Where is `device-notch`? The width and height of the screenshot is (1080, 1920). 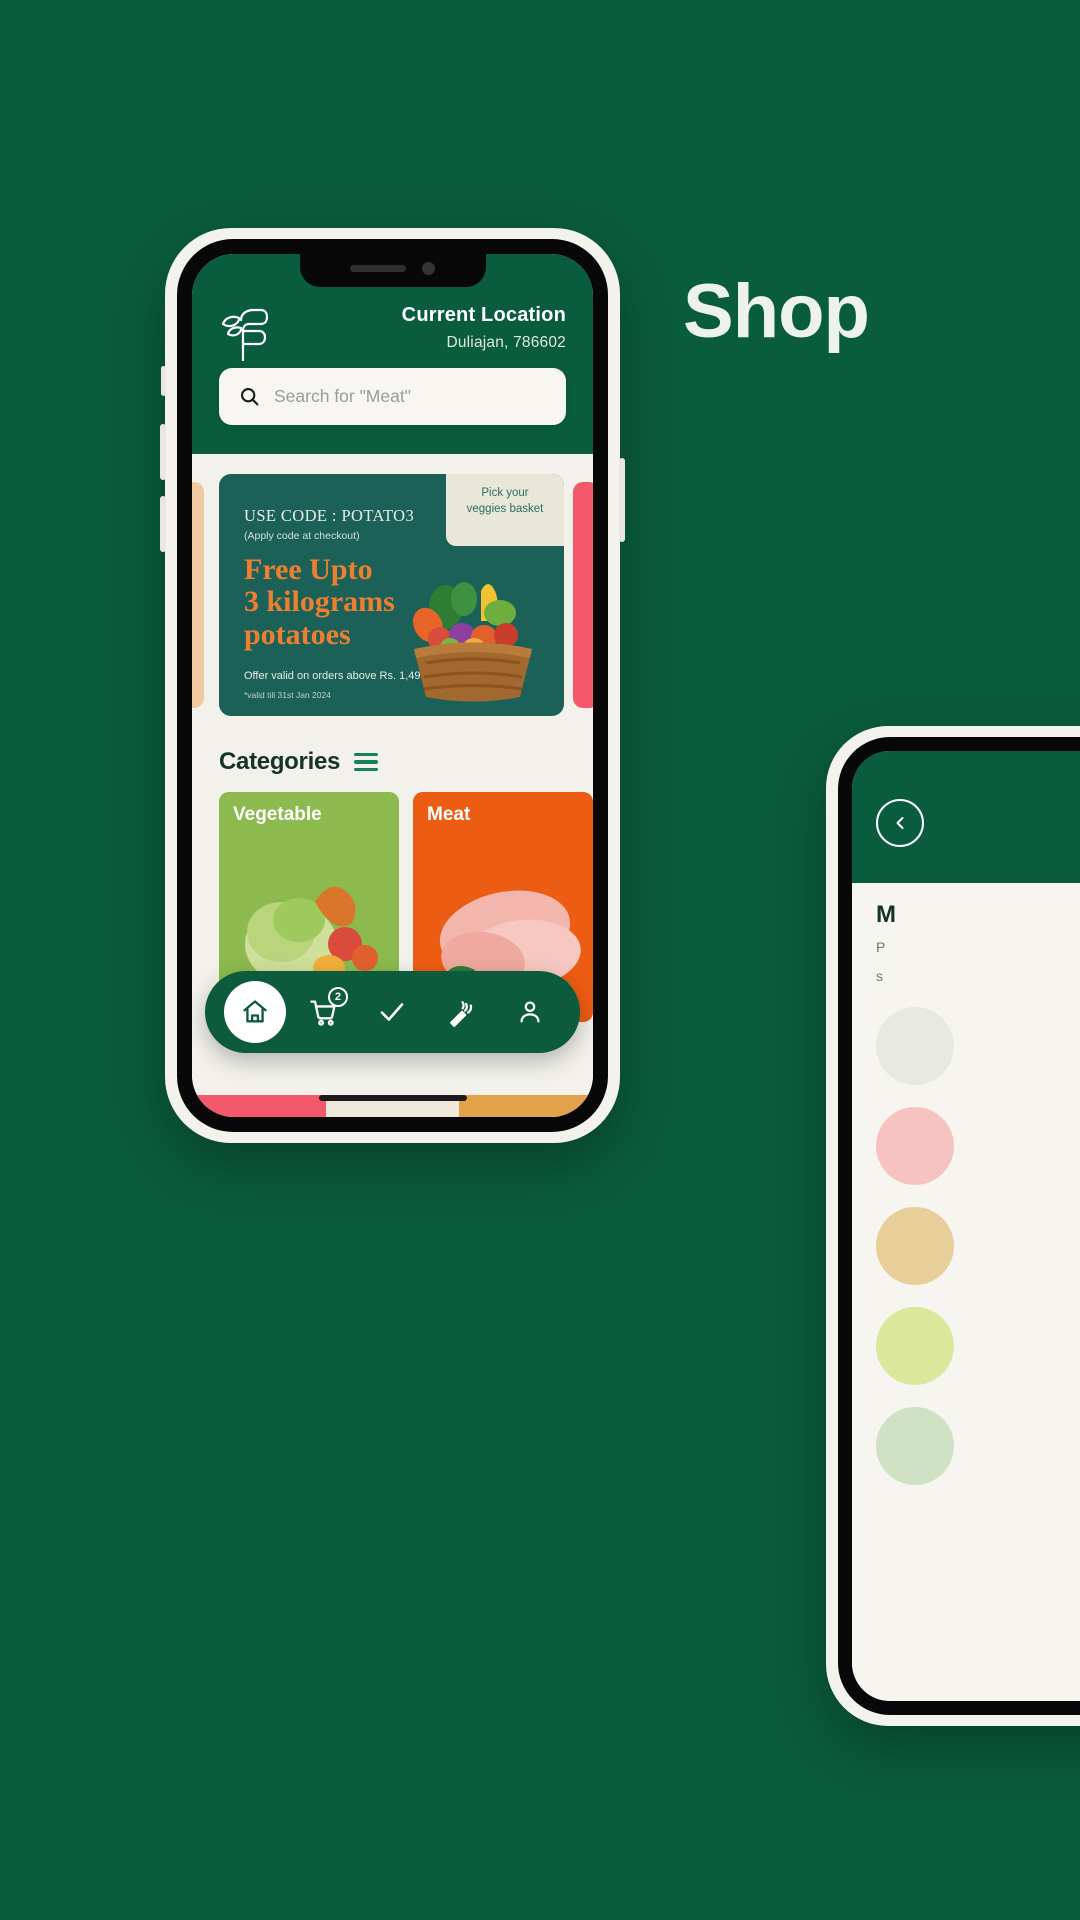
device-notch is located at coordinates (392, 270).